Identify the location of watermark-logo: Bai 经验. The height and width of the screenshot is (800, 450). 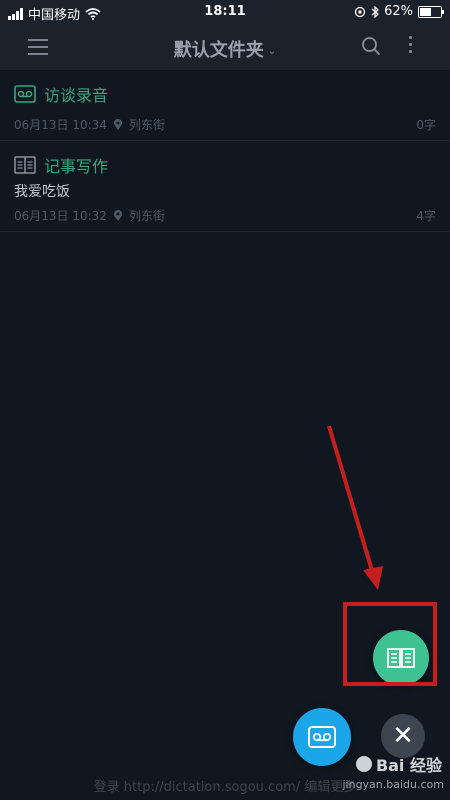
(398, 764).